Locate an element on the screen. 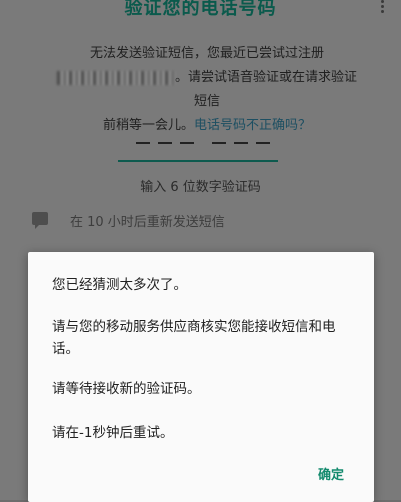 This screenshot has width=401, height=502. description-line1: 无法发送验证短信，您最近已尝试过注册 is located at coordinates (206, 53).